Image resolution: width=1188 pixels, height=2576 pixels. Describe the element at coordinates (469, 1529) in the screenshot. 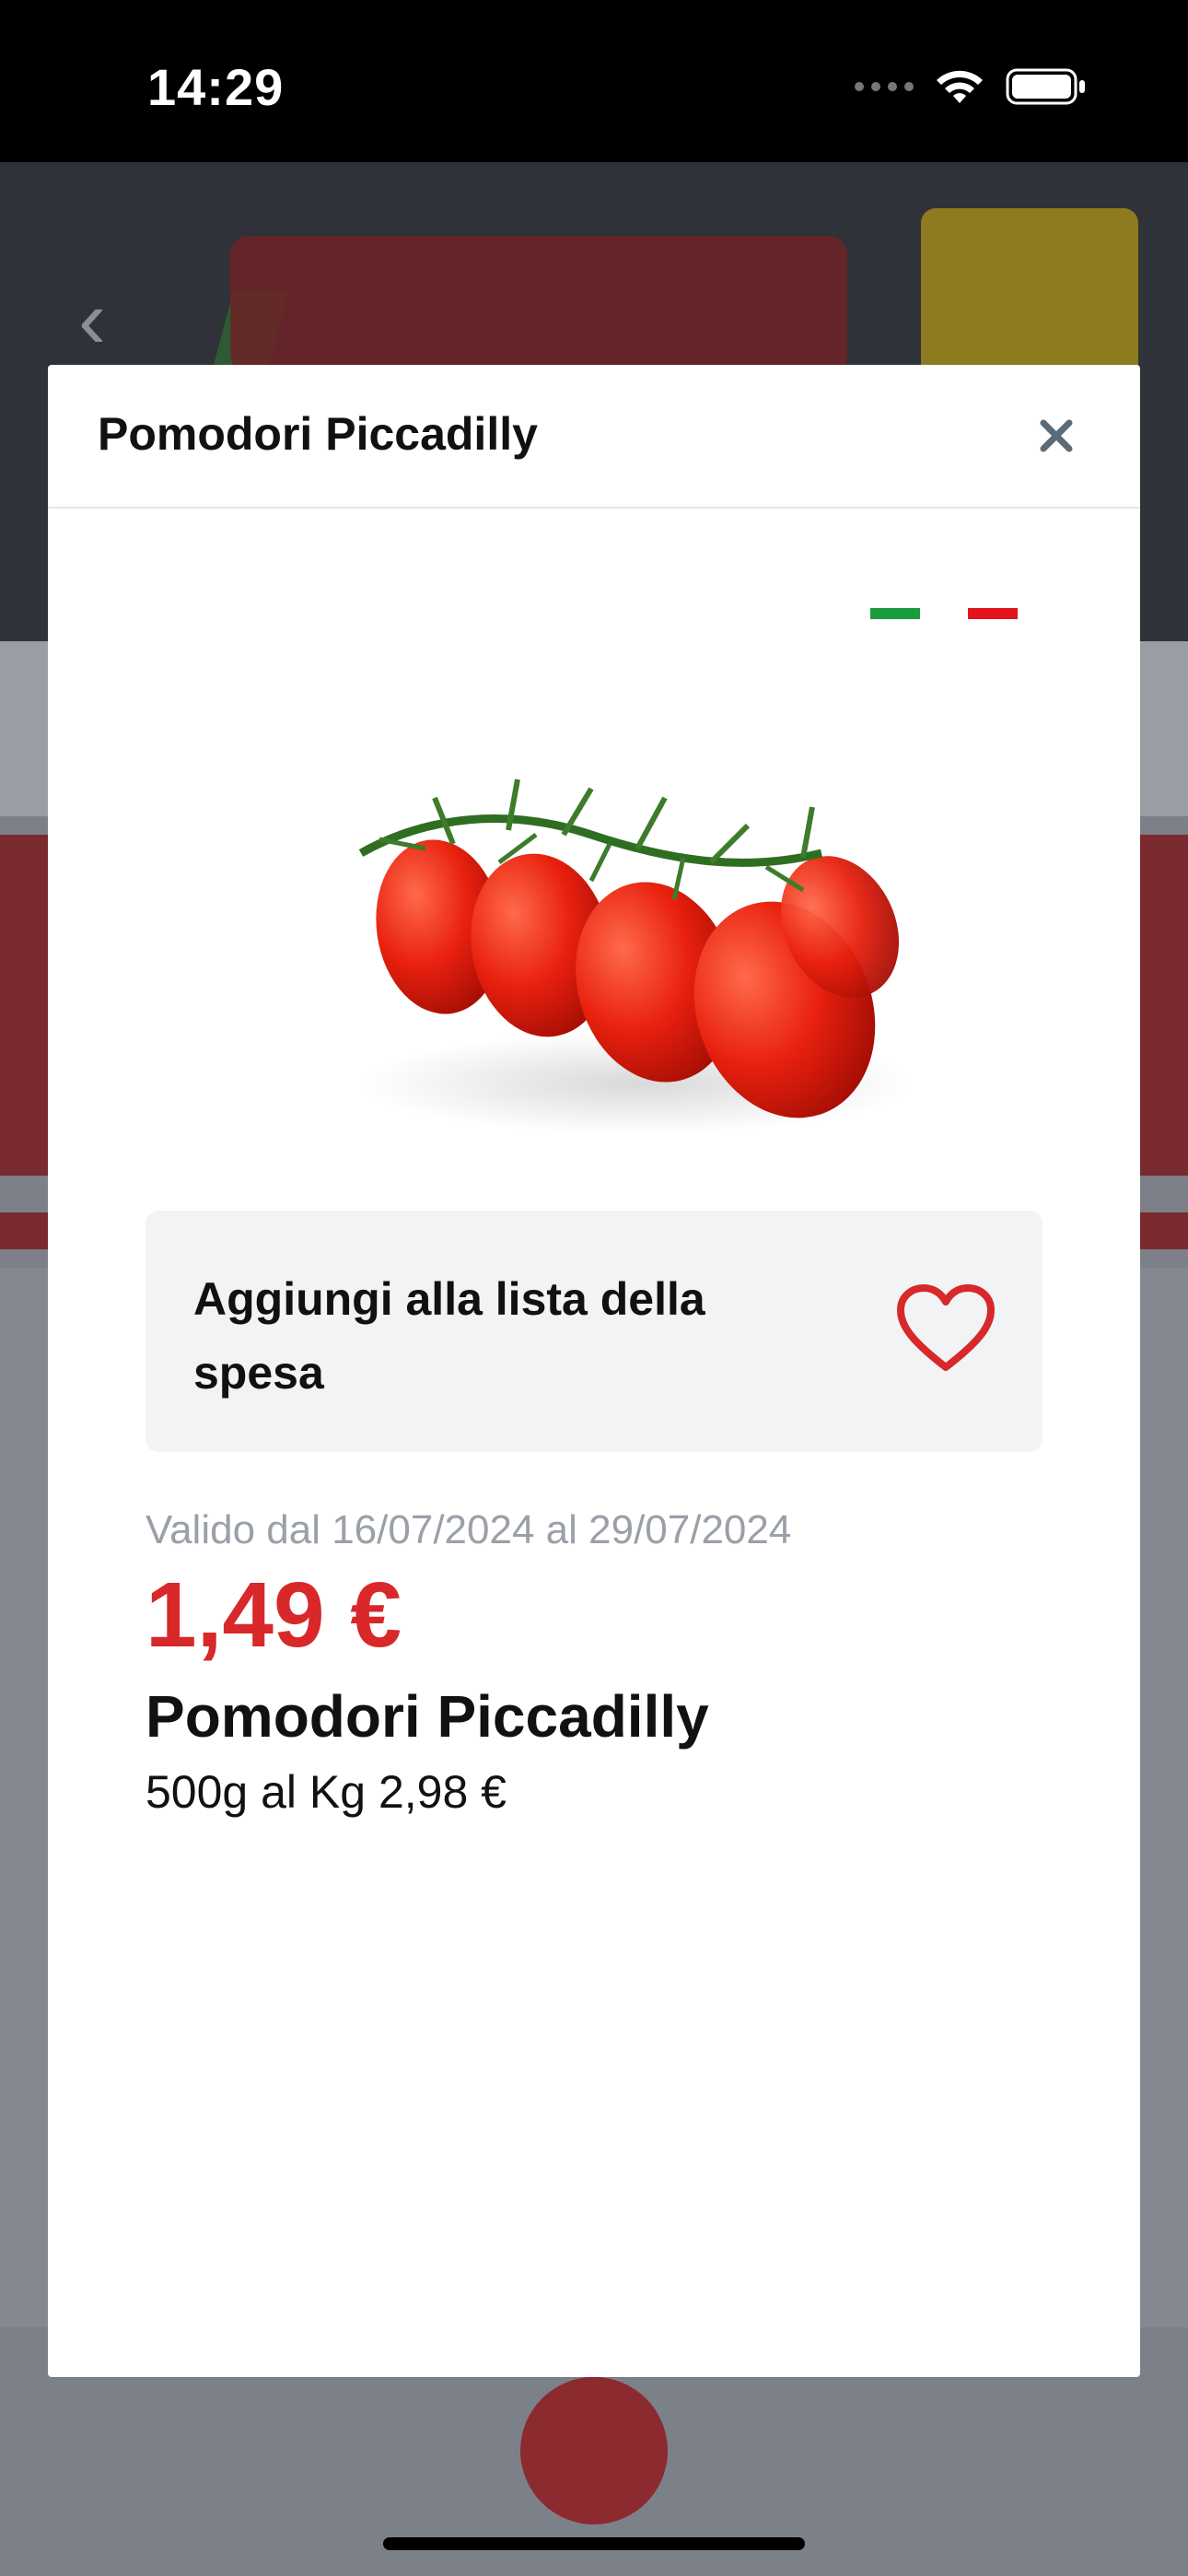

I see `validity-period: Valido dal 16/07/2024 al 29/07/2024` at that location.